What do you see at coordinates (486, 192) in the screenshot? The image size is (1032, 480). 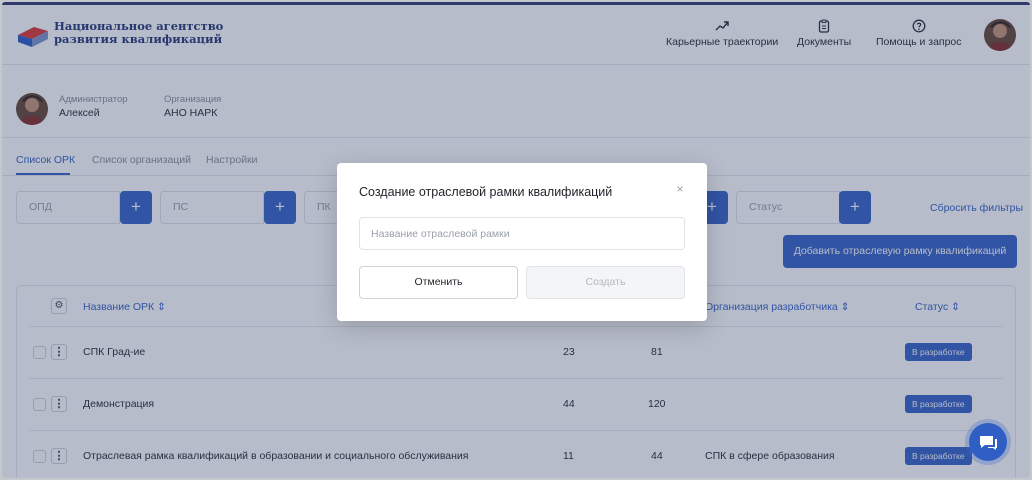 I see `dialog-title: Создание отраслевой рамки квалификаций` at bounding box center [486, 192].